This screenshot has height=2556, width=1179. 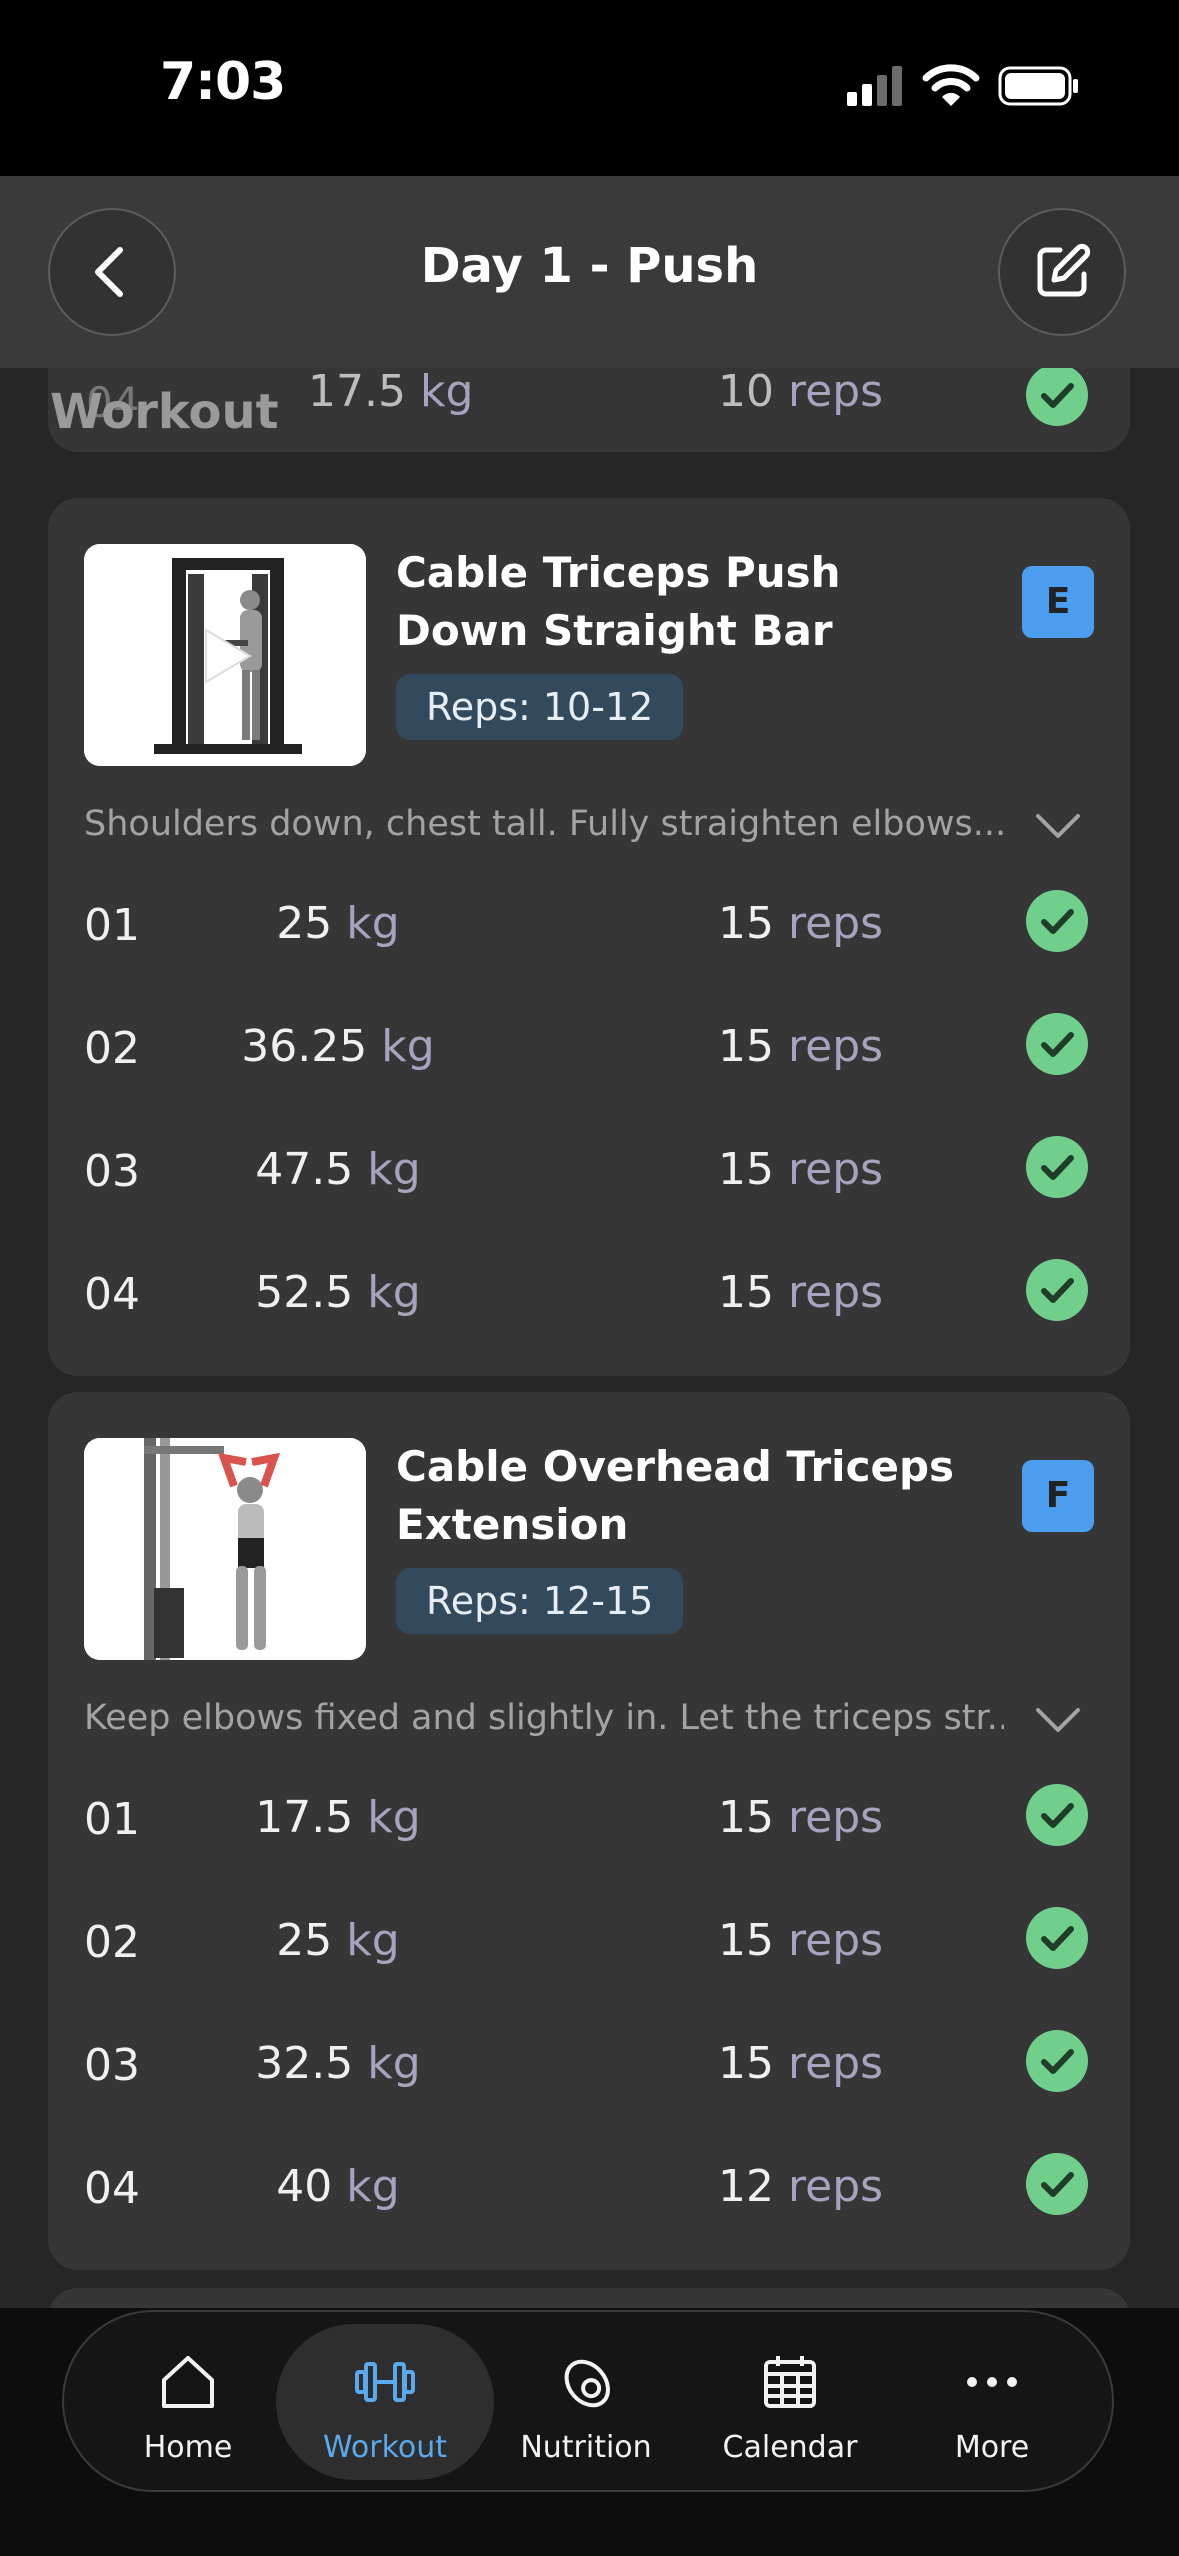 I want to click on exercise-card-next, so click(x=589, y=2298).